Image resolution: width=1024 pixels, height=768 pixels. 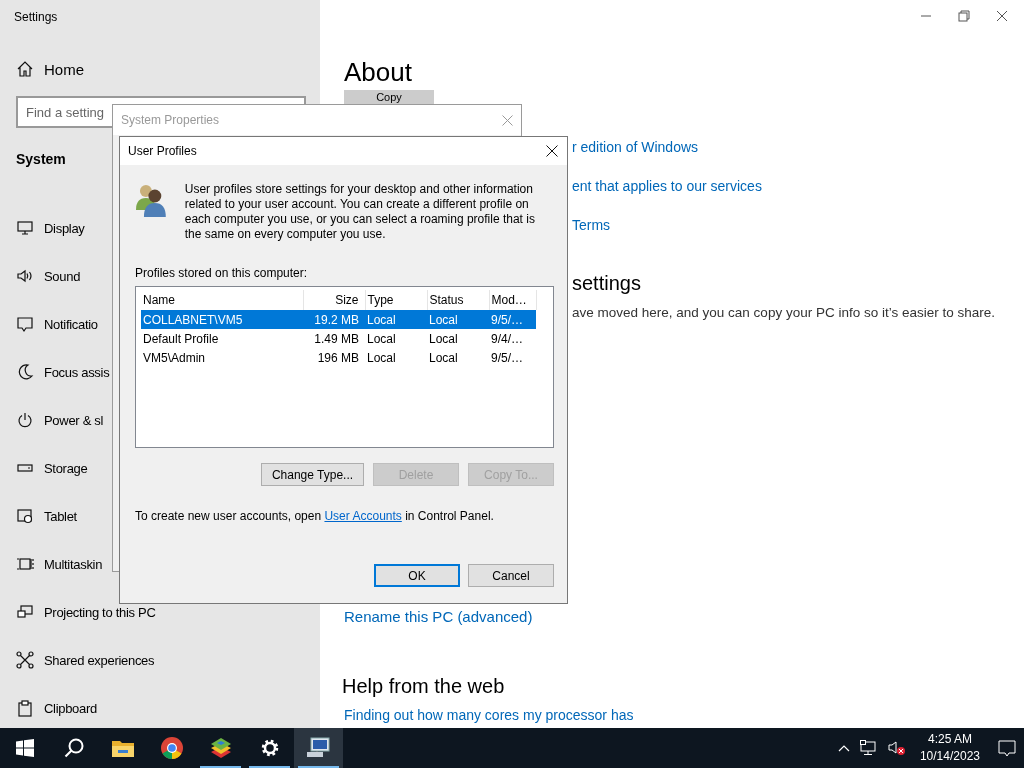 I want to click on dialog-title: User Profiles, so click(x=162, y=151).